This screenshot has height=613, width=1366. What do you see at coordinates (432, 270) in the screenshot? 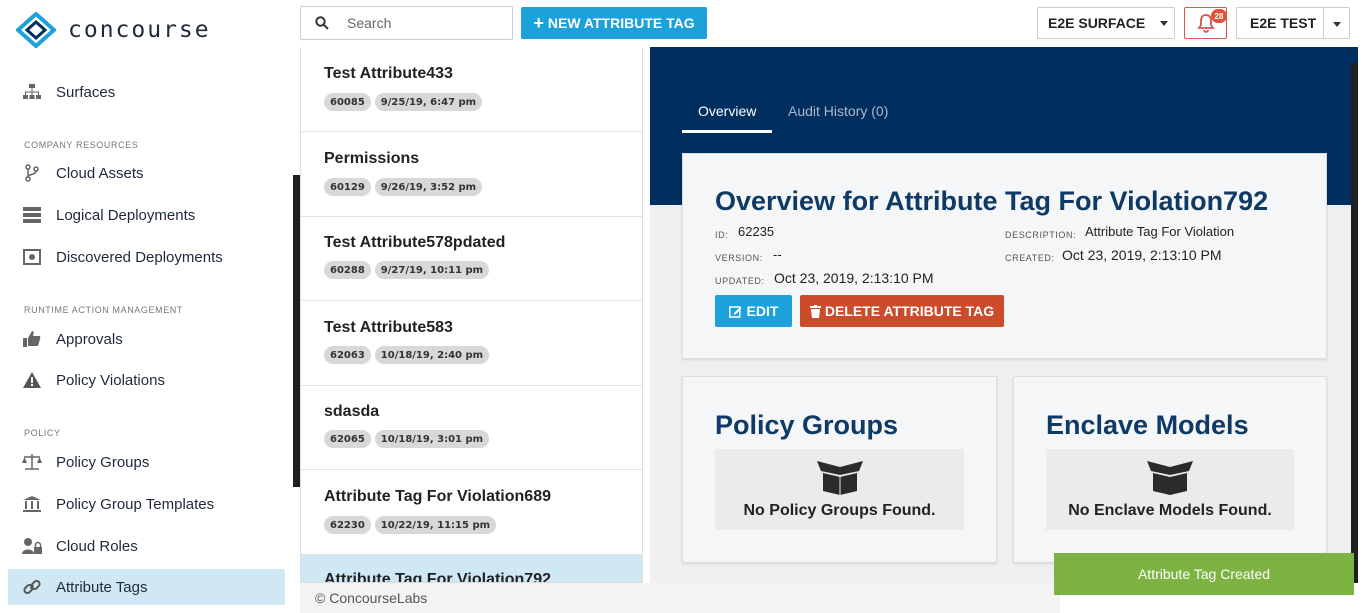
I see `list-item-date: 9/27/19, 10:11 pm` at bounding box center [432, 270].